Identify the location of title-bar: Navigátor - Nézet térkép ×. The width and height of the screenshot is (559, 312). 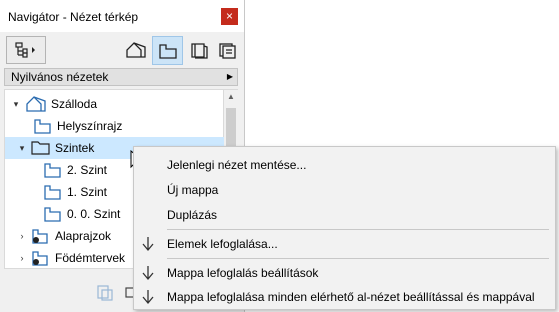
(122, 16).